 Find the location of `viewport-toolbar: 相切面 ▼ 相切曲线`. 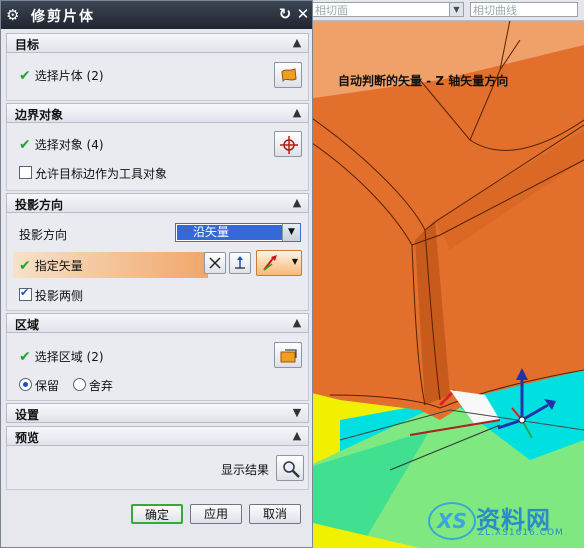

viewport-toolbar: 相切面 ▼ 相切曲线 is located at coordinates (442, 10).